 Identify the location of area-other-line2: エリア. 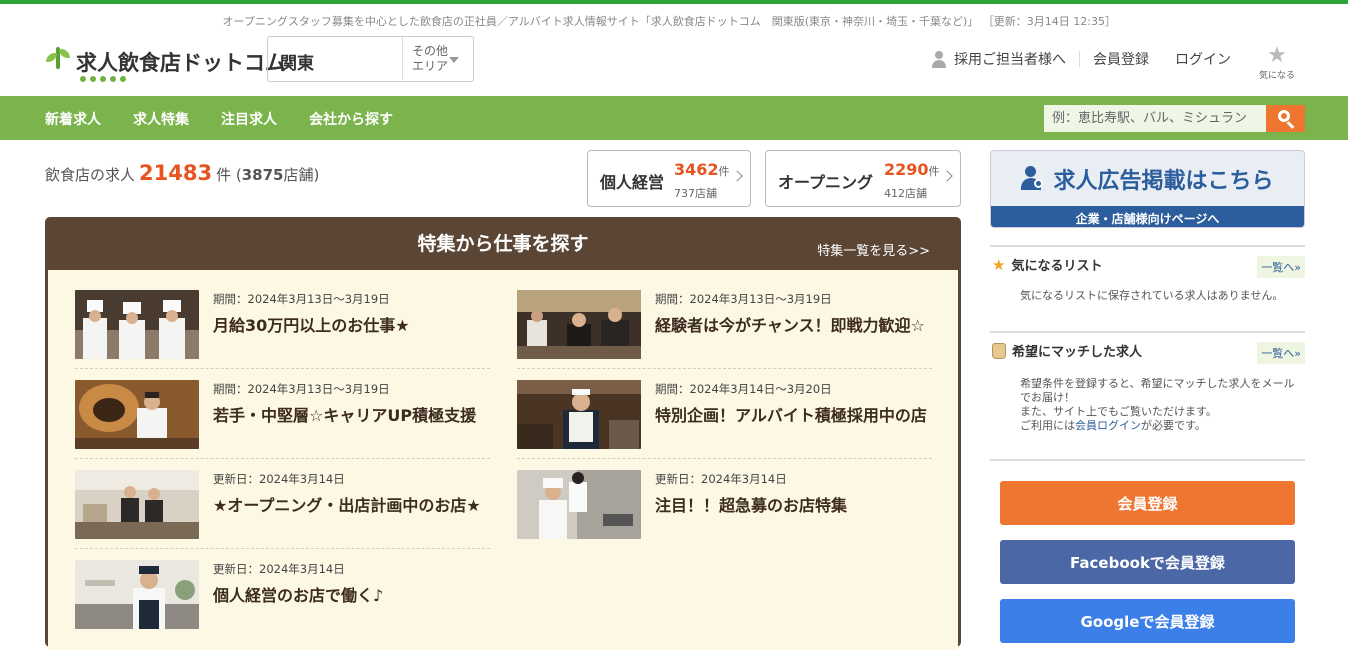
(430, 66).